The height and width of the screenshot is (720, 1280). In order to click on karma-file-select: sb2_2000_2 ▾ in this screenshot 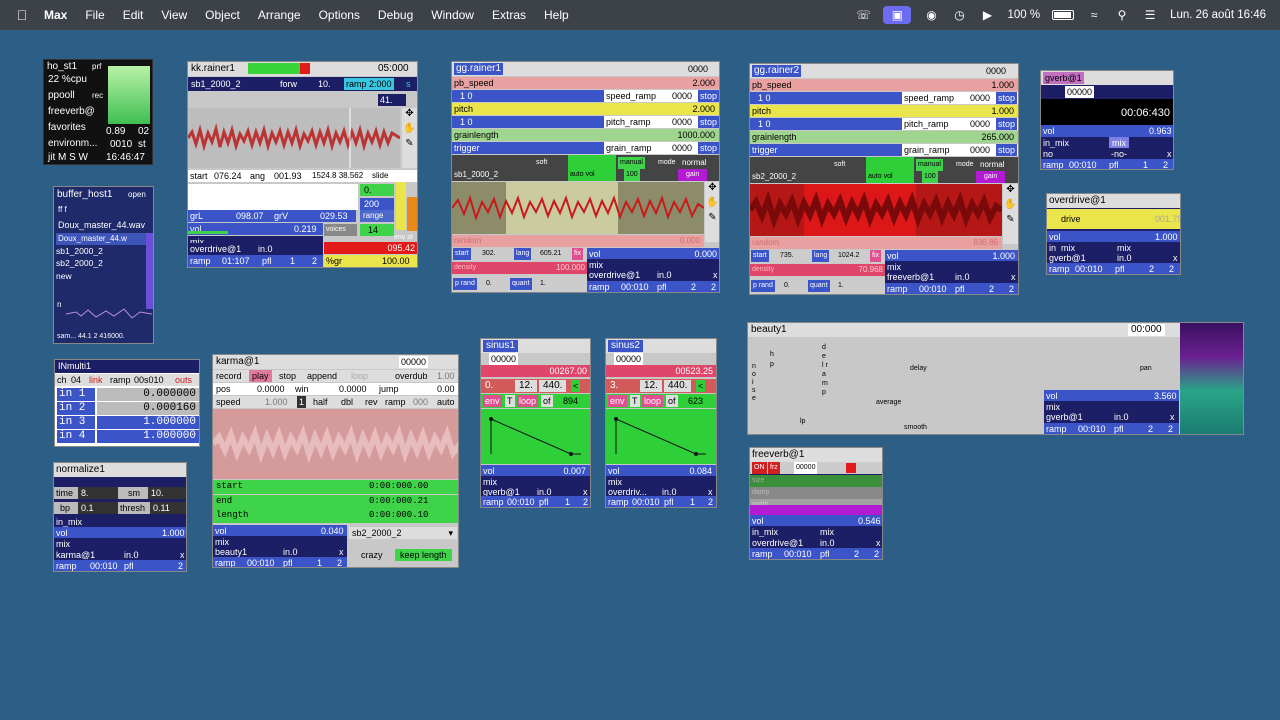, I will do `click(403, 533)`.